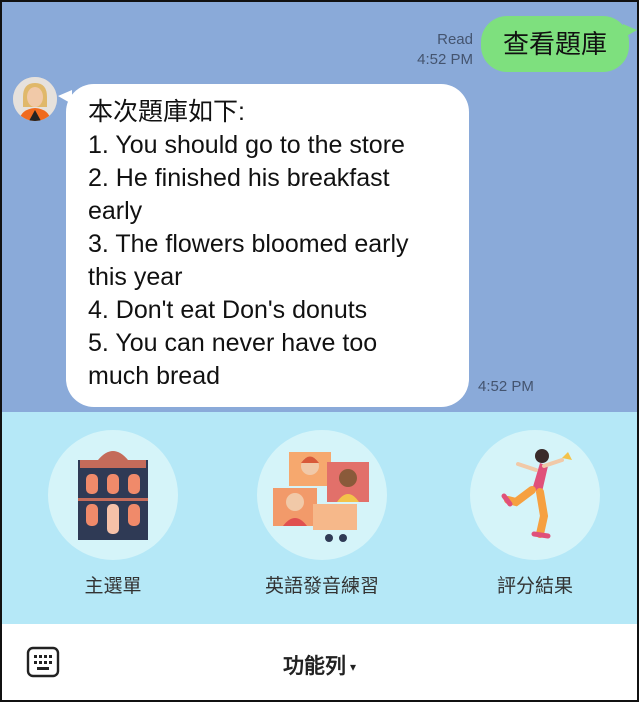 The height and width of the screenshot is (702, 639). I want to click on menu-item-score: 評分結果, so click(535, 514).